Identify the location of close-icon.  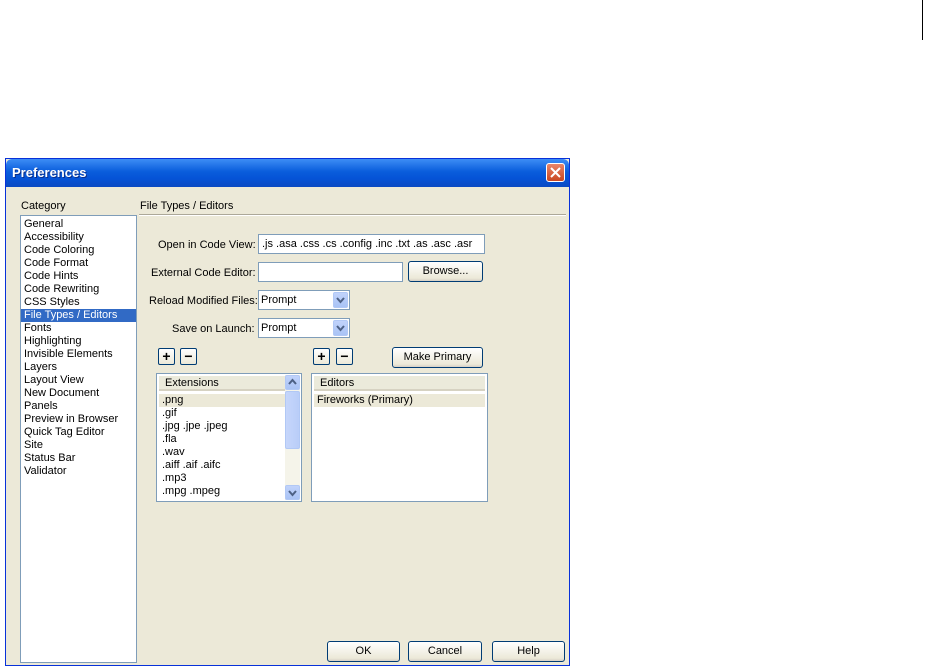
(555, 172).